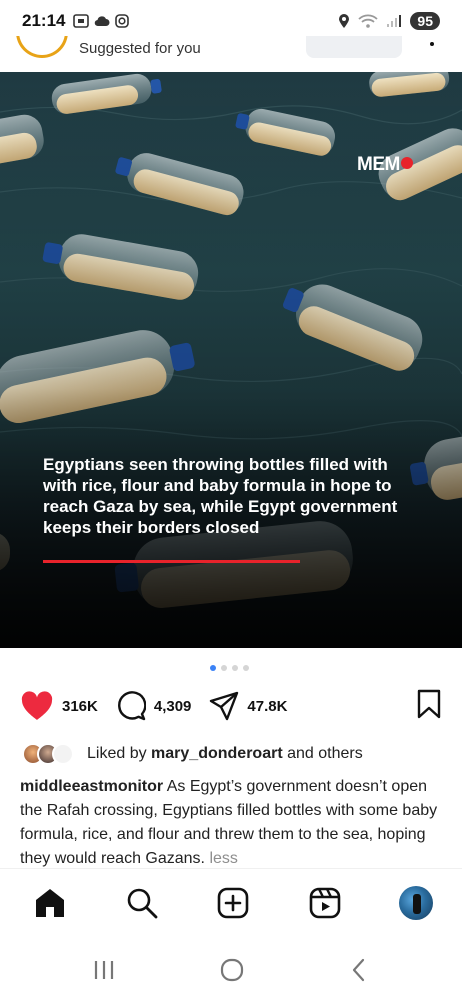  I want to click on heart-filled-icon, so click(37, 705).